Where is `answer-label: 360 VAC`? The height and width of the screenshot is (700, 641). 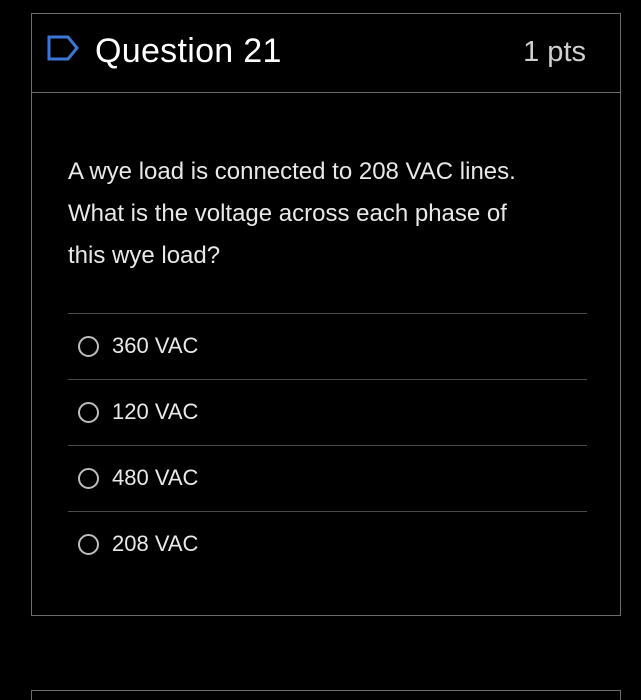
answer-label: 360 VAC is located at coordinates (155, 346).